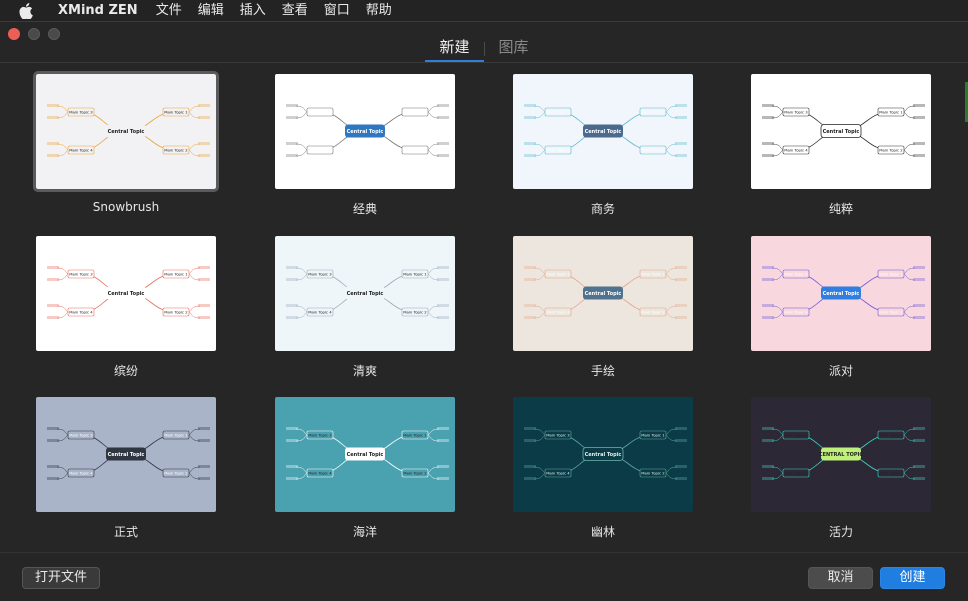  Describe the element at coordinates (97, 10) in the screenshot. I see `app-name-menu: XMind ZEN` at that location.